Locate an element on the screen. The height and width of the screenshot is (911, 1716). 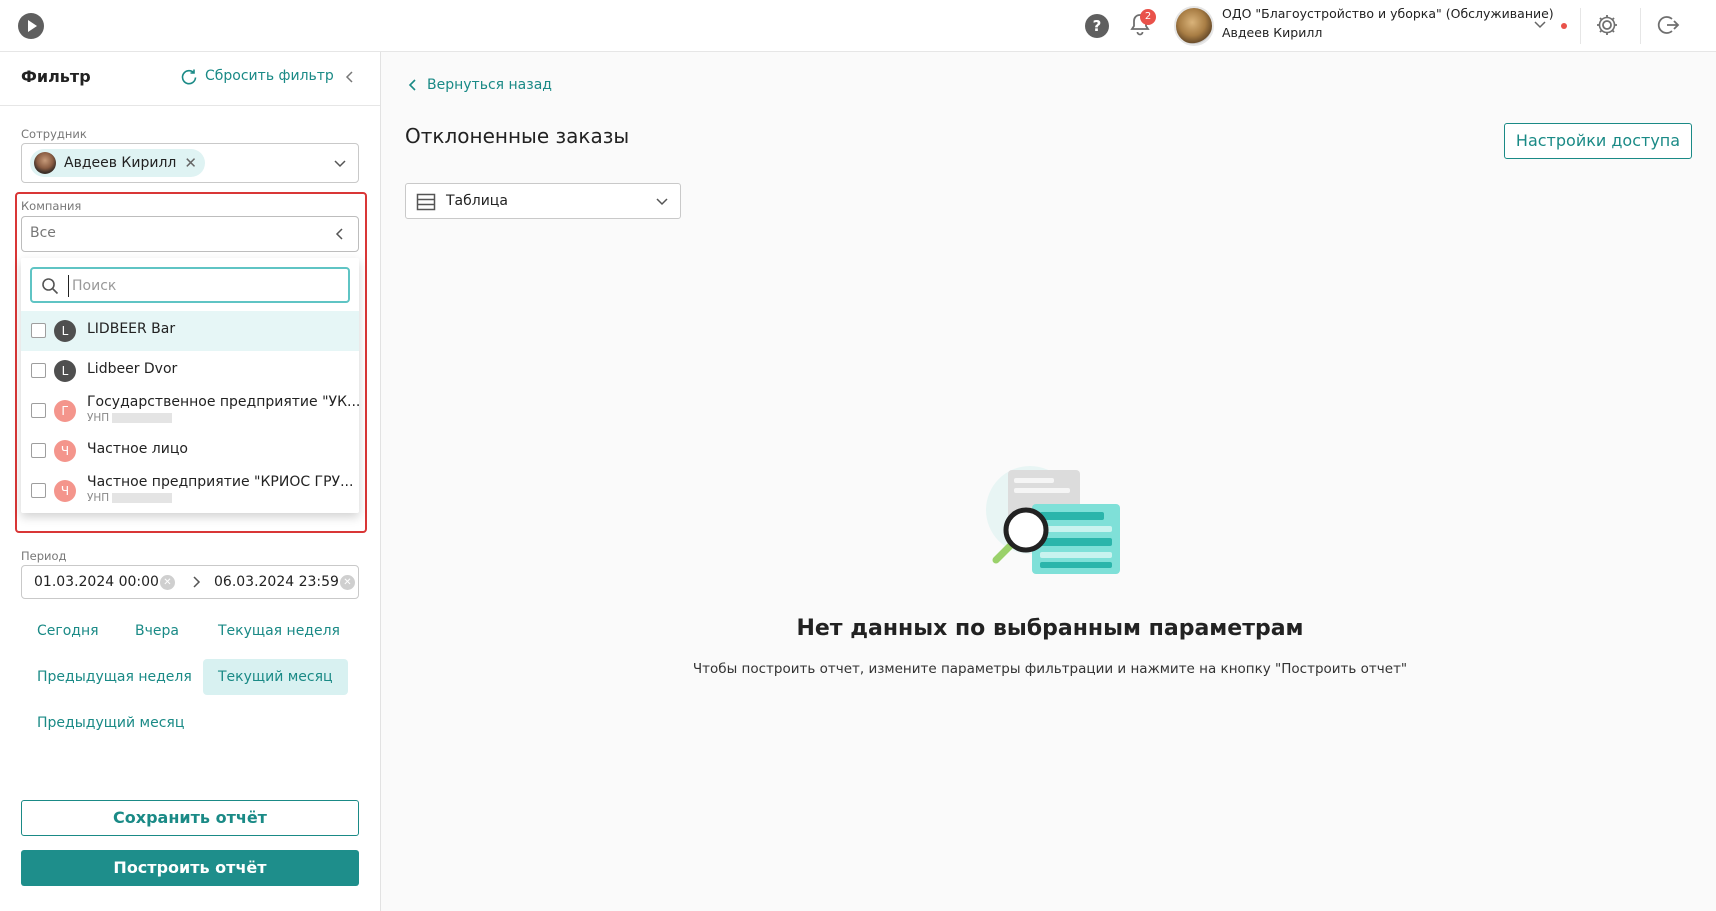
list-item: L LIDBEER Bar is located at coordinates (190, 331).